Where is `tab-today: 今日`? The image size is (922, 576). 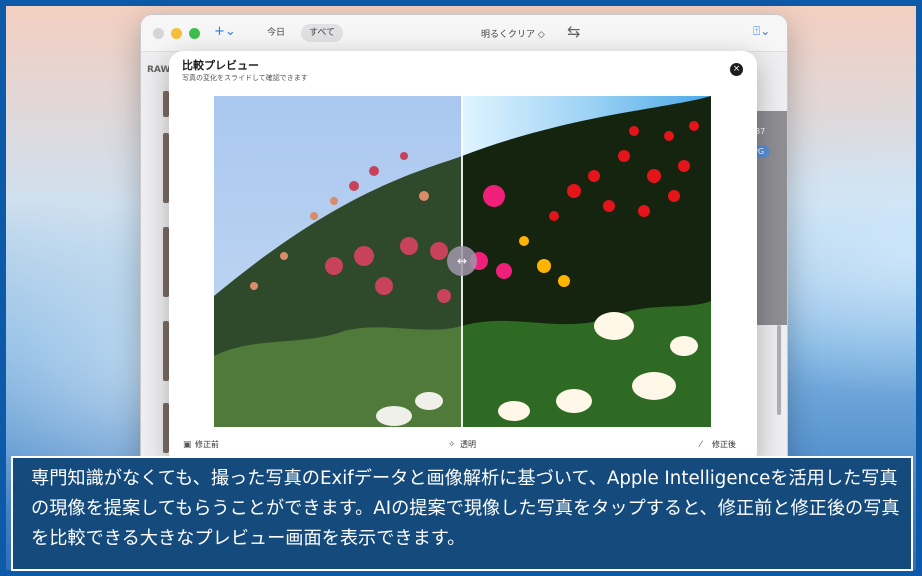
tab-today: 今日 is located at coordinates (276, 33).